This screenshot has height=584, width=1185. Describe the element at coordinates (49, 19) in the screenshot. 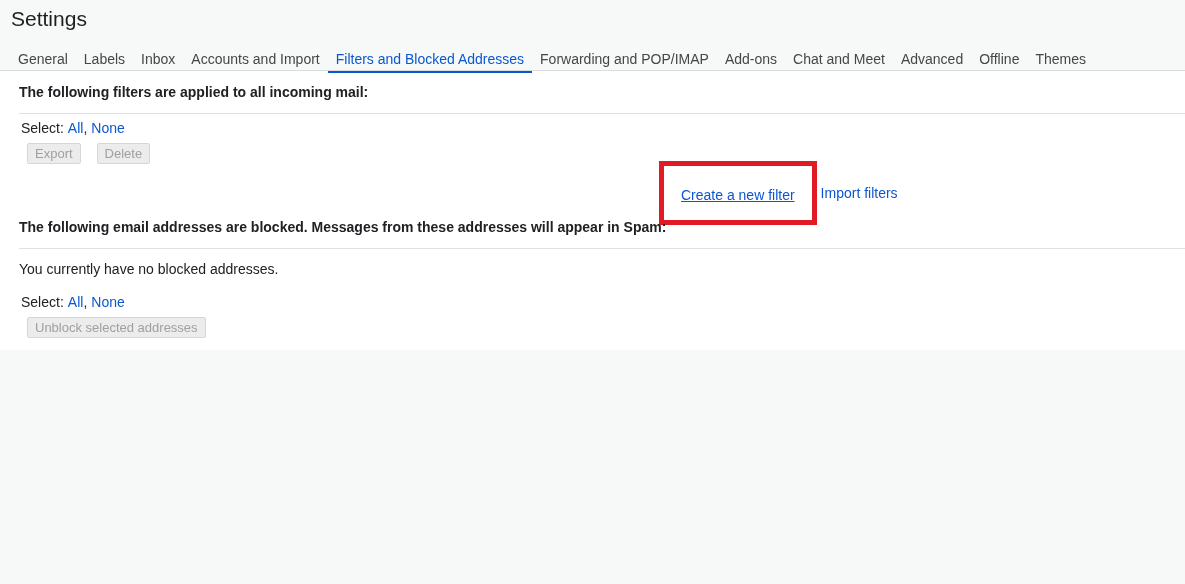

I see `page-title: Settings` at that location.